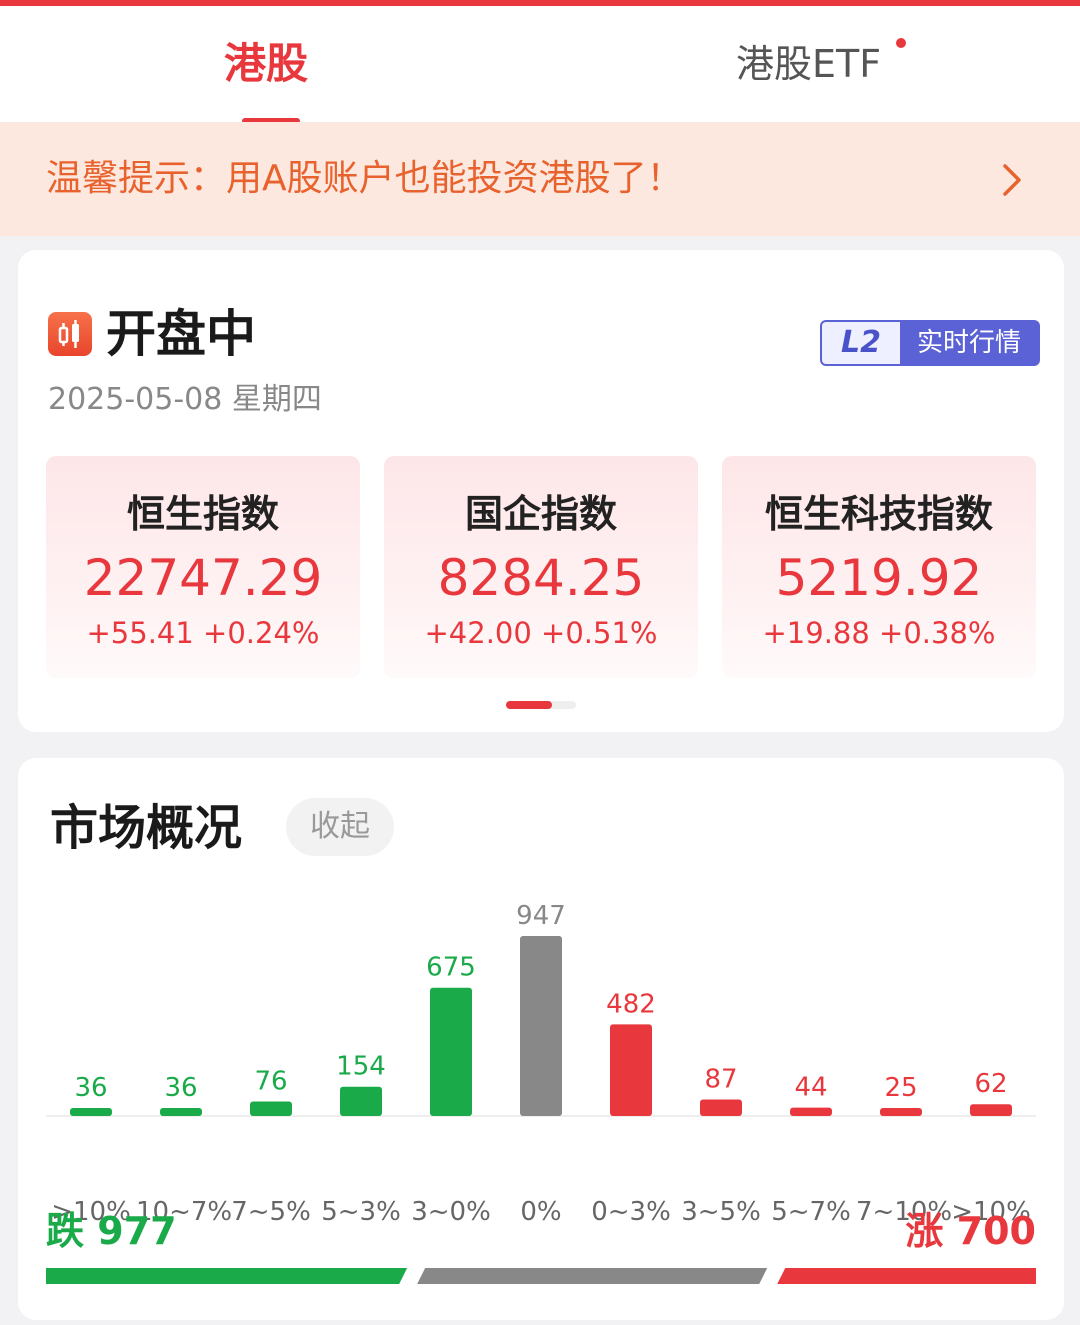  I want to click on index-change-pct: +0.38%, so click(937, 633).